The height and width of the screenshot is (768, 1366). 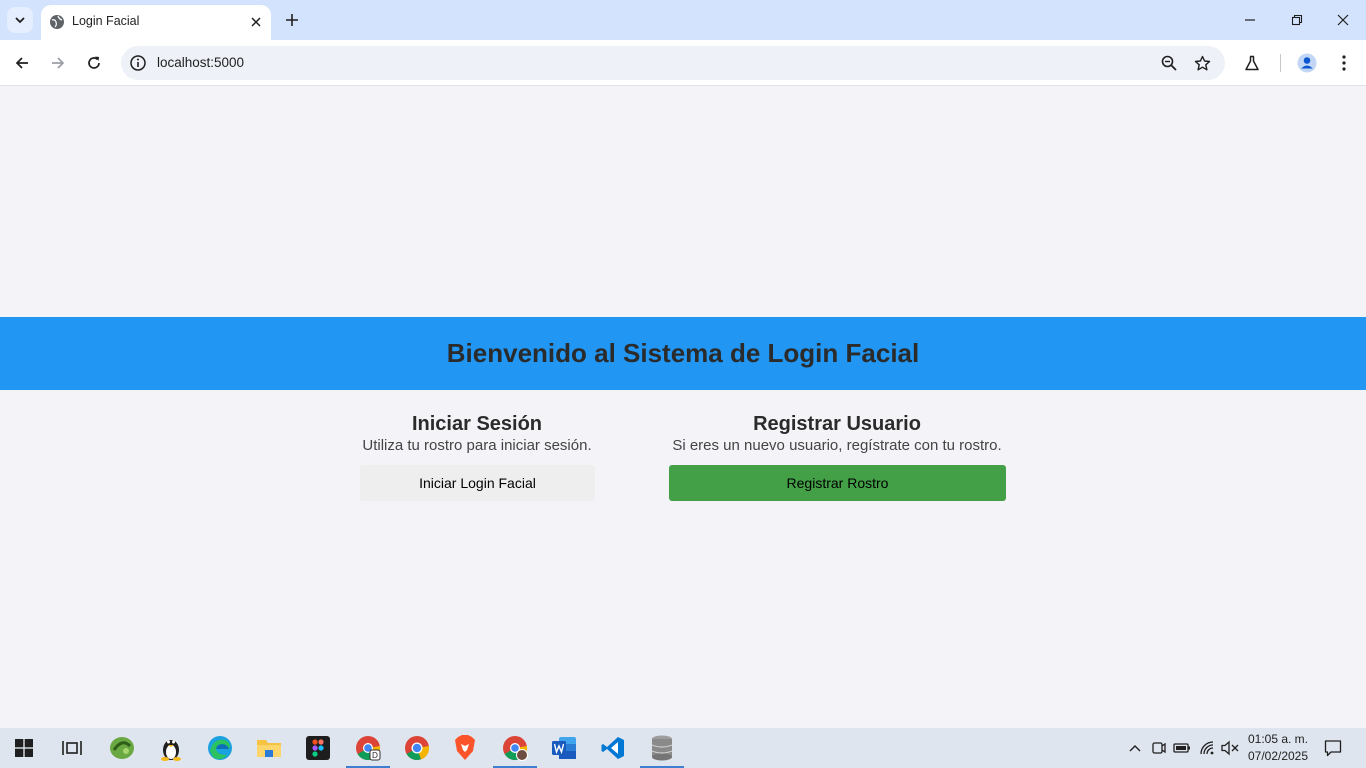 I want to click on profile-button, so click(x=1307, y=63).